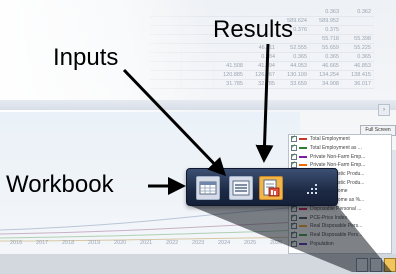  Describe the element at coordinates (86, 57) in the screenshot. I see `inputs-annotation: Inputs` at that location.